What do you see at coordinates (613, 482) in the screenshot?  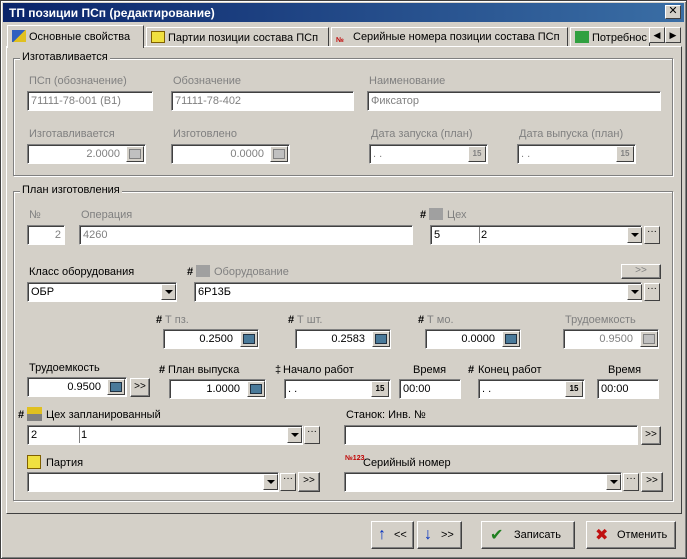 I see `serial-dropdown-button` at bounding box center [613, 482].